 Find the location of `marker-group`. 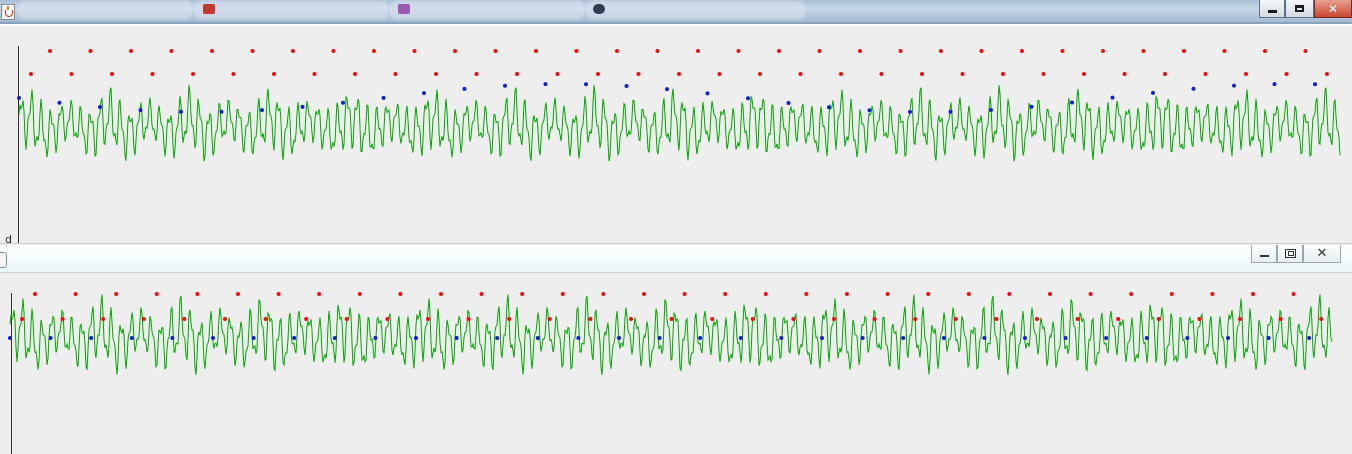

marker-group is located at coordinates (666, 316).